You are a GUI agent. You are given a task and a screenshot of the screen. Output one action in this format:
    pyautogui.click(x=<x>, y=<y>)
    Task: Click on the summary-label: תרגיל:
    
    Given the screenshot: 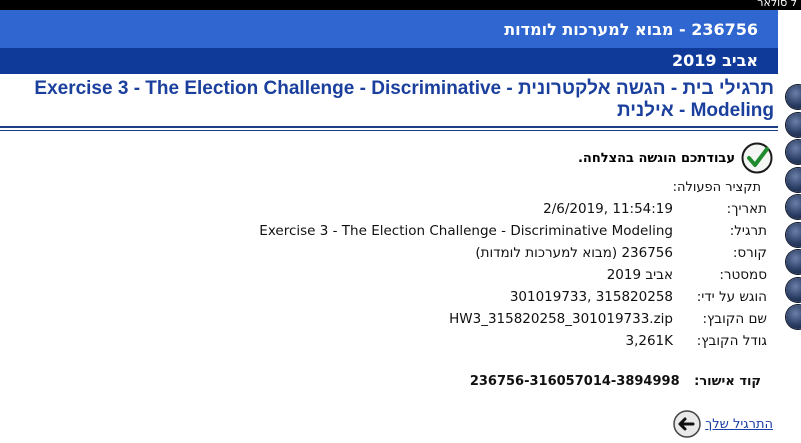 What is the action you would take?
    pyautogui.click(x=748, y=231)
    